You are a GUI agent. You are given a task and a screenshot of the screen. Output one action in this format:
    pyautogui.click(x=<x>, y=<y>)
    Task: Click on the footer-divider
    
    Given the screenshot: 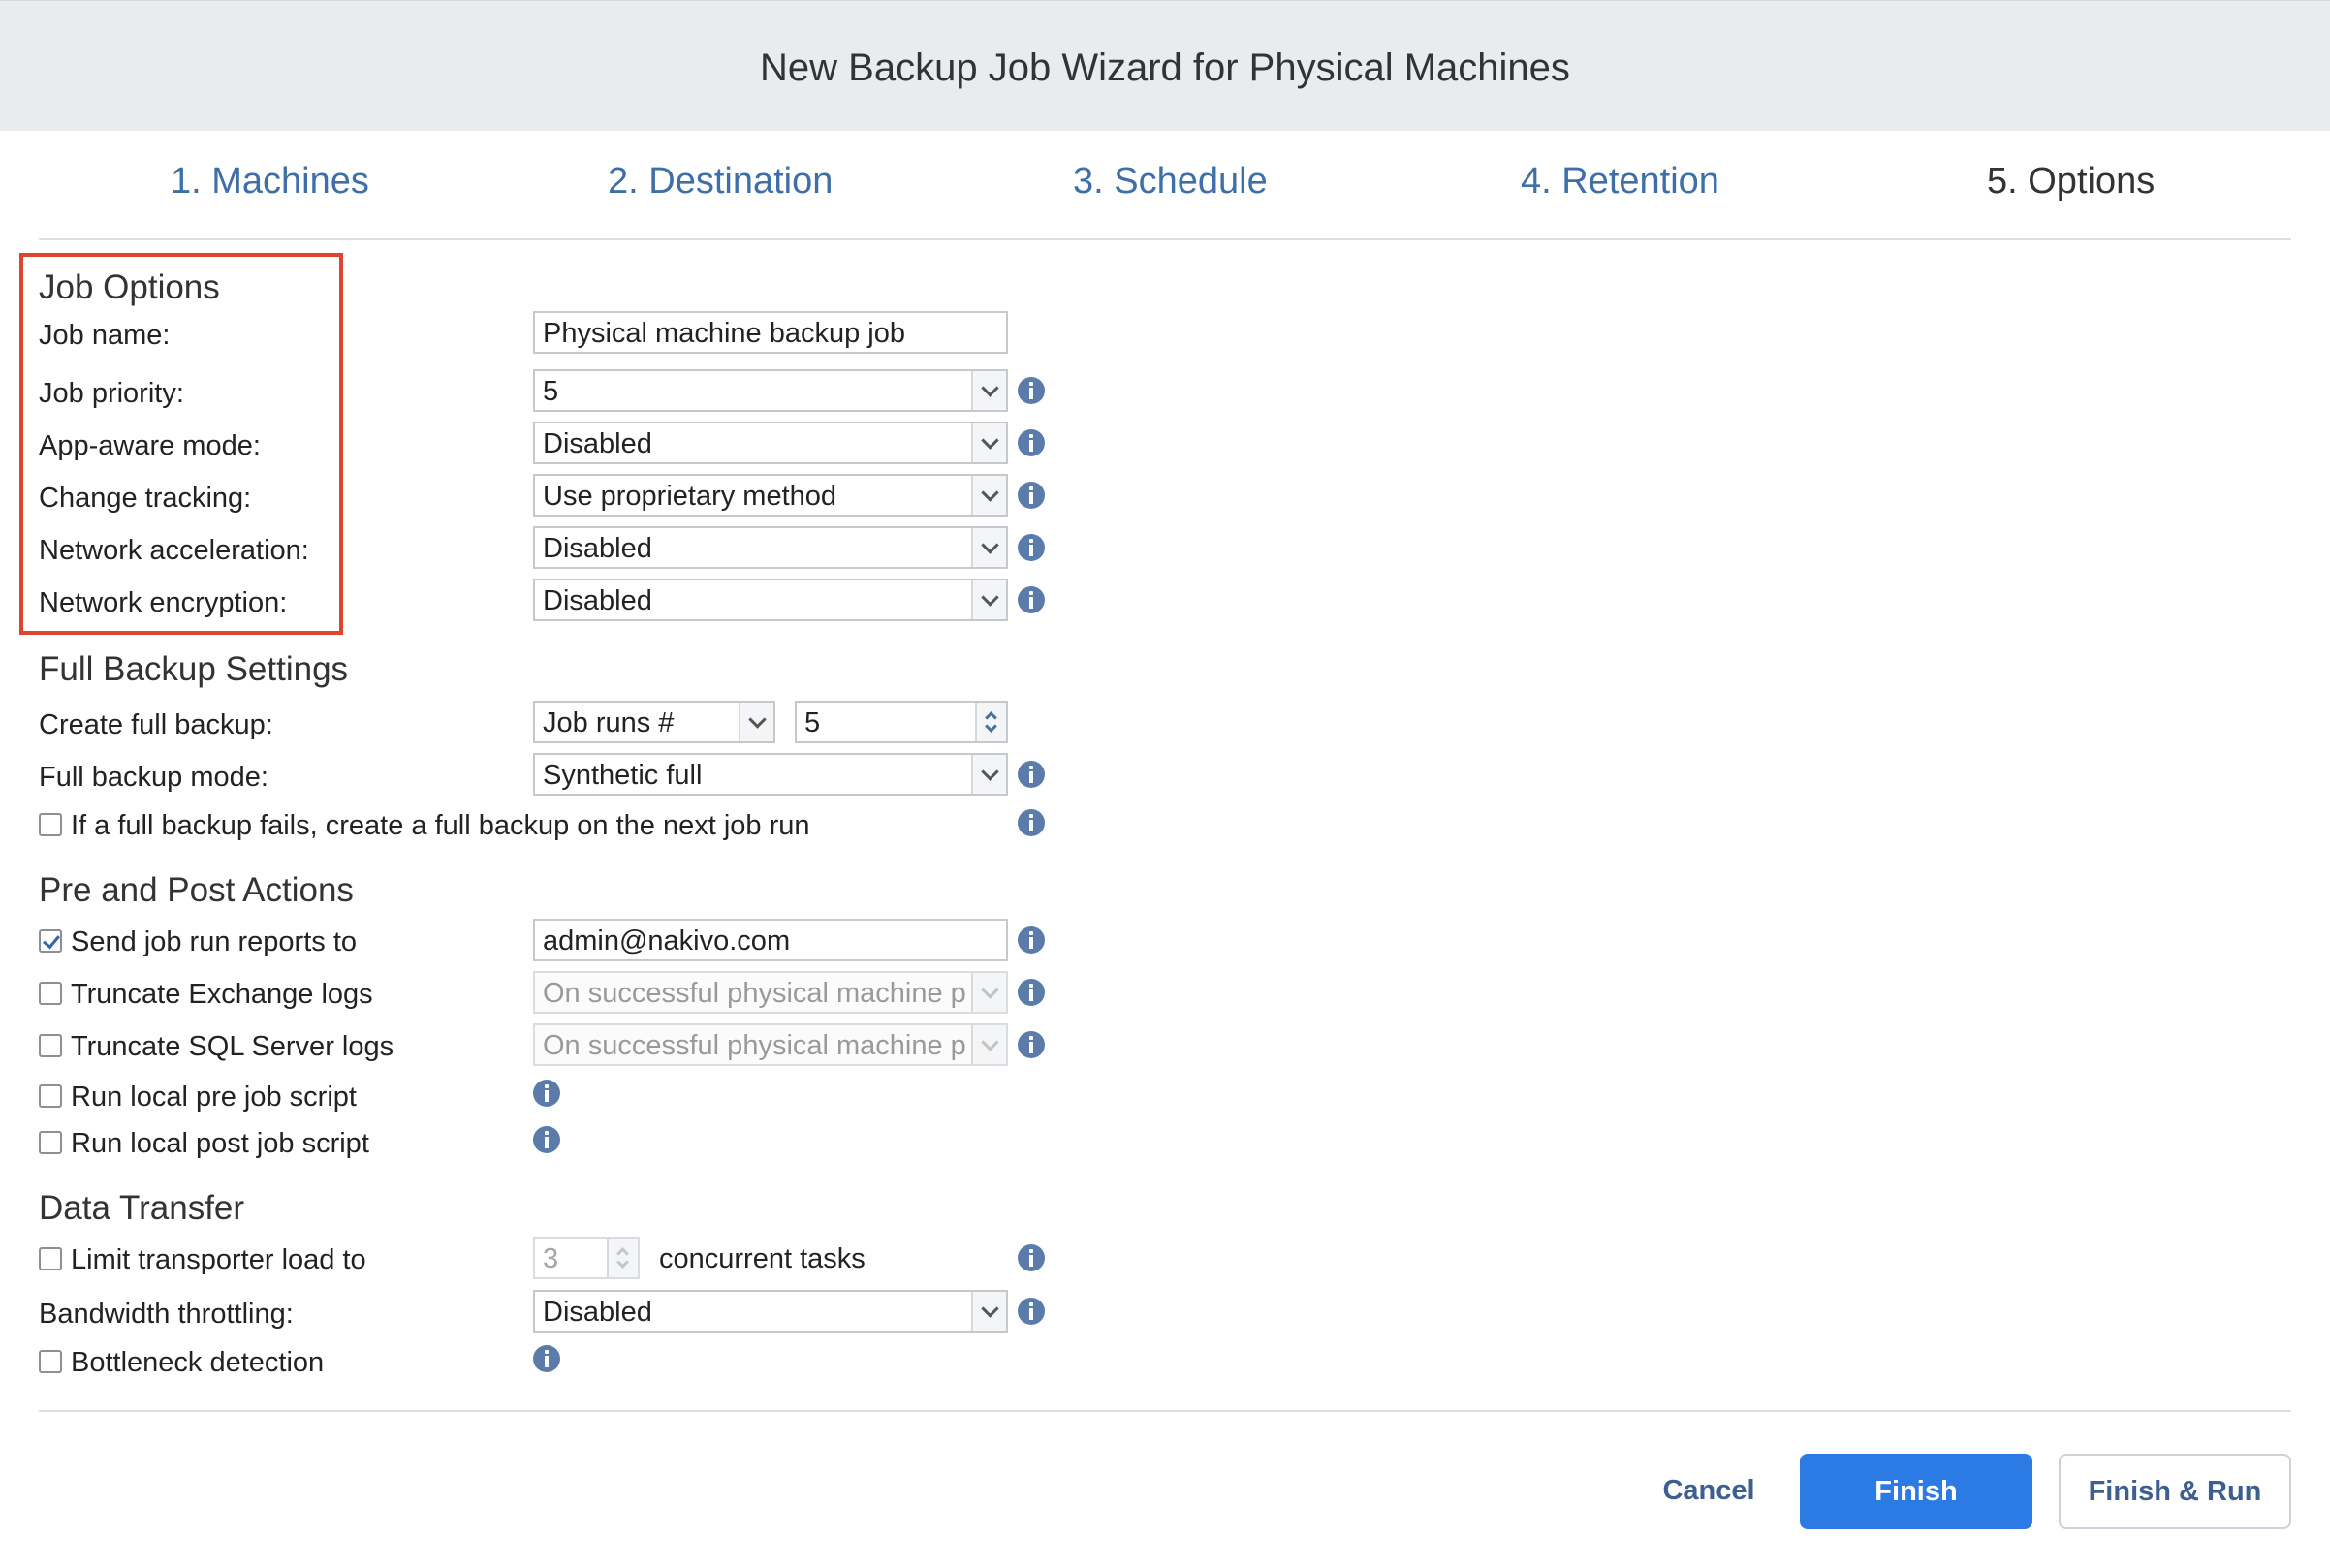 What is the action you would take?
    pyautogui.click(x=1165, y=1411)
    